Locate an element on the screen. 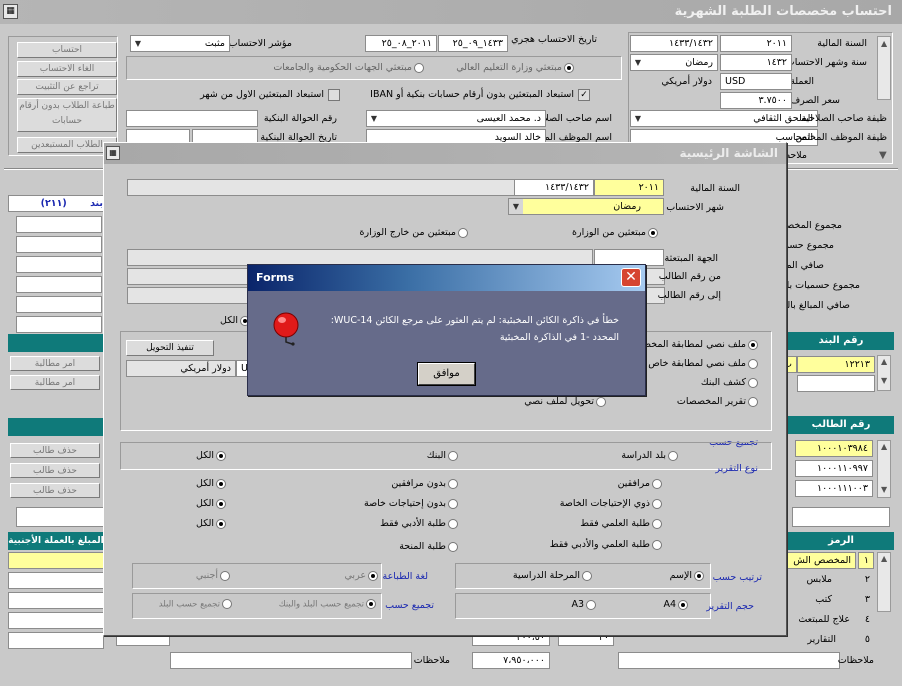  delete-student-button-3: حذف طالب is located at coordinates (55, 490).